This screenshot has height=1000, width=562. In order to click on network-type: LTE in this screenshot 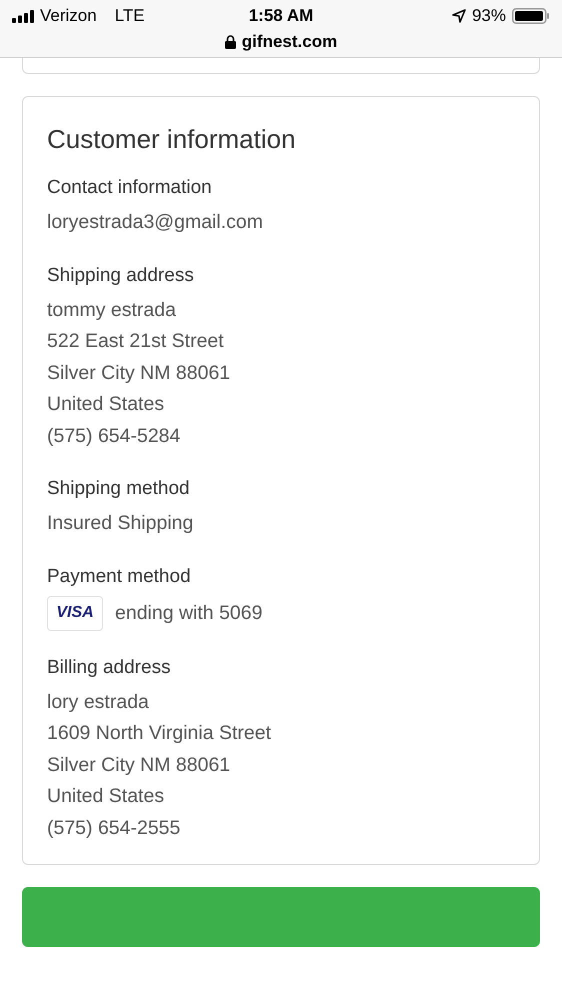, I will do `click(129, 16)`.